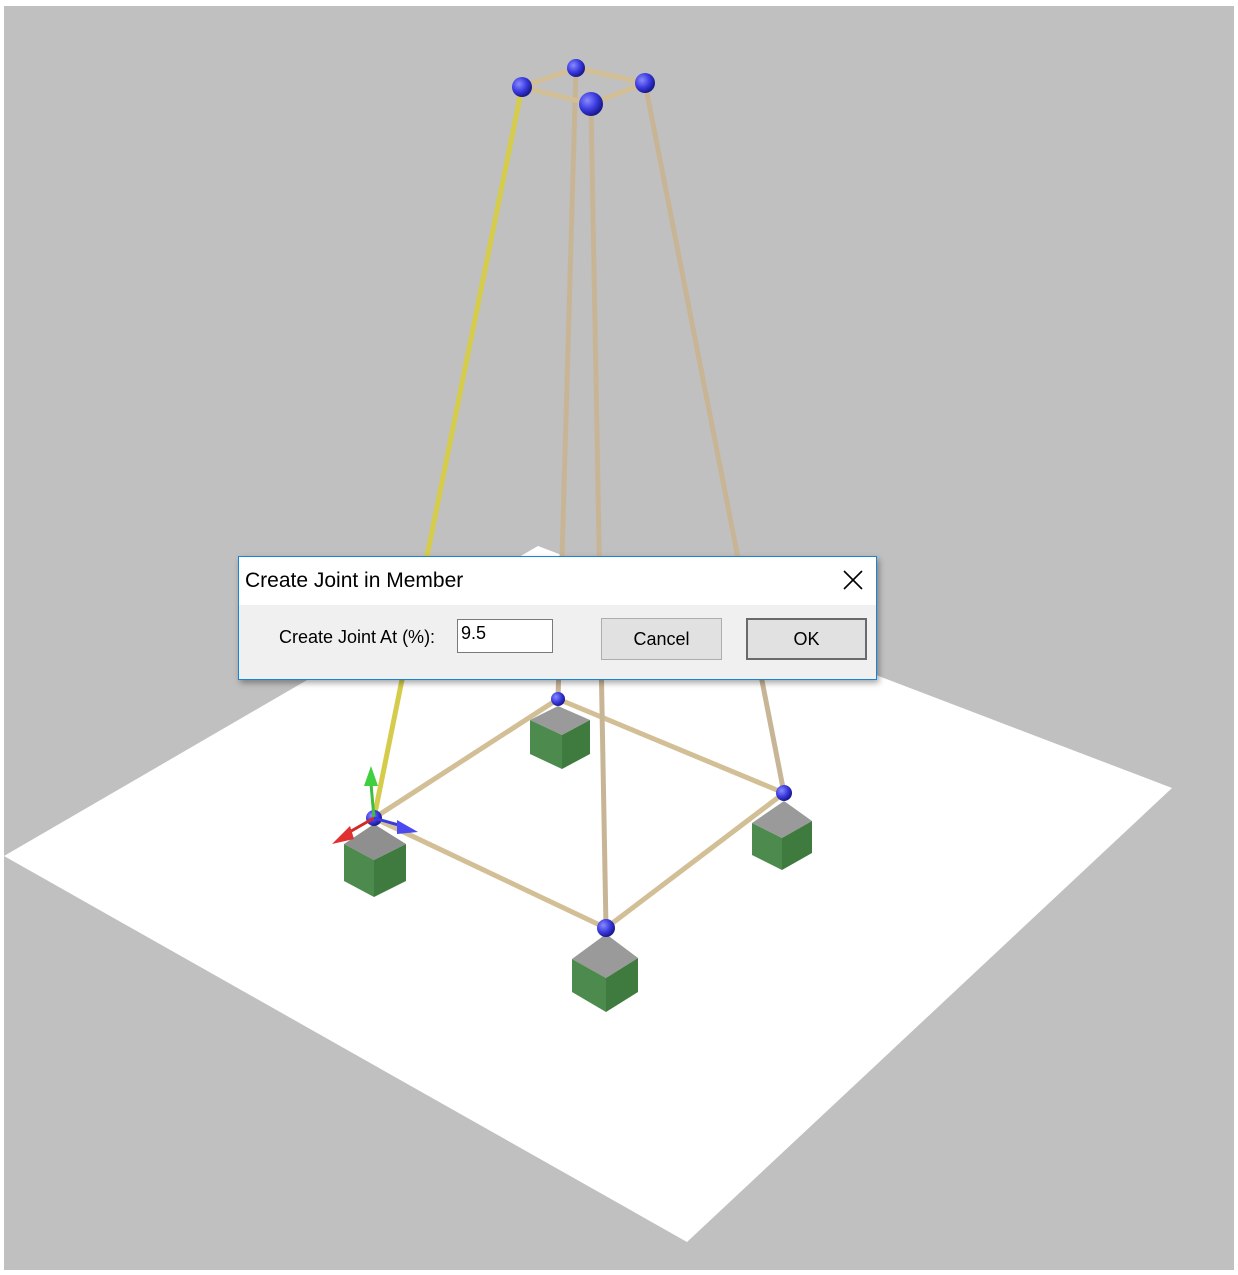 The image size is (1238, 1275). I want to click on joint-position-input, so click(505, 636).